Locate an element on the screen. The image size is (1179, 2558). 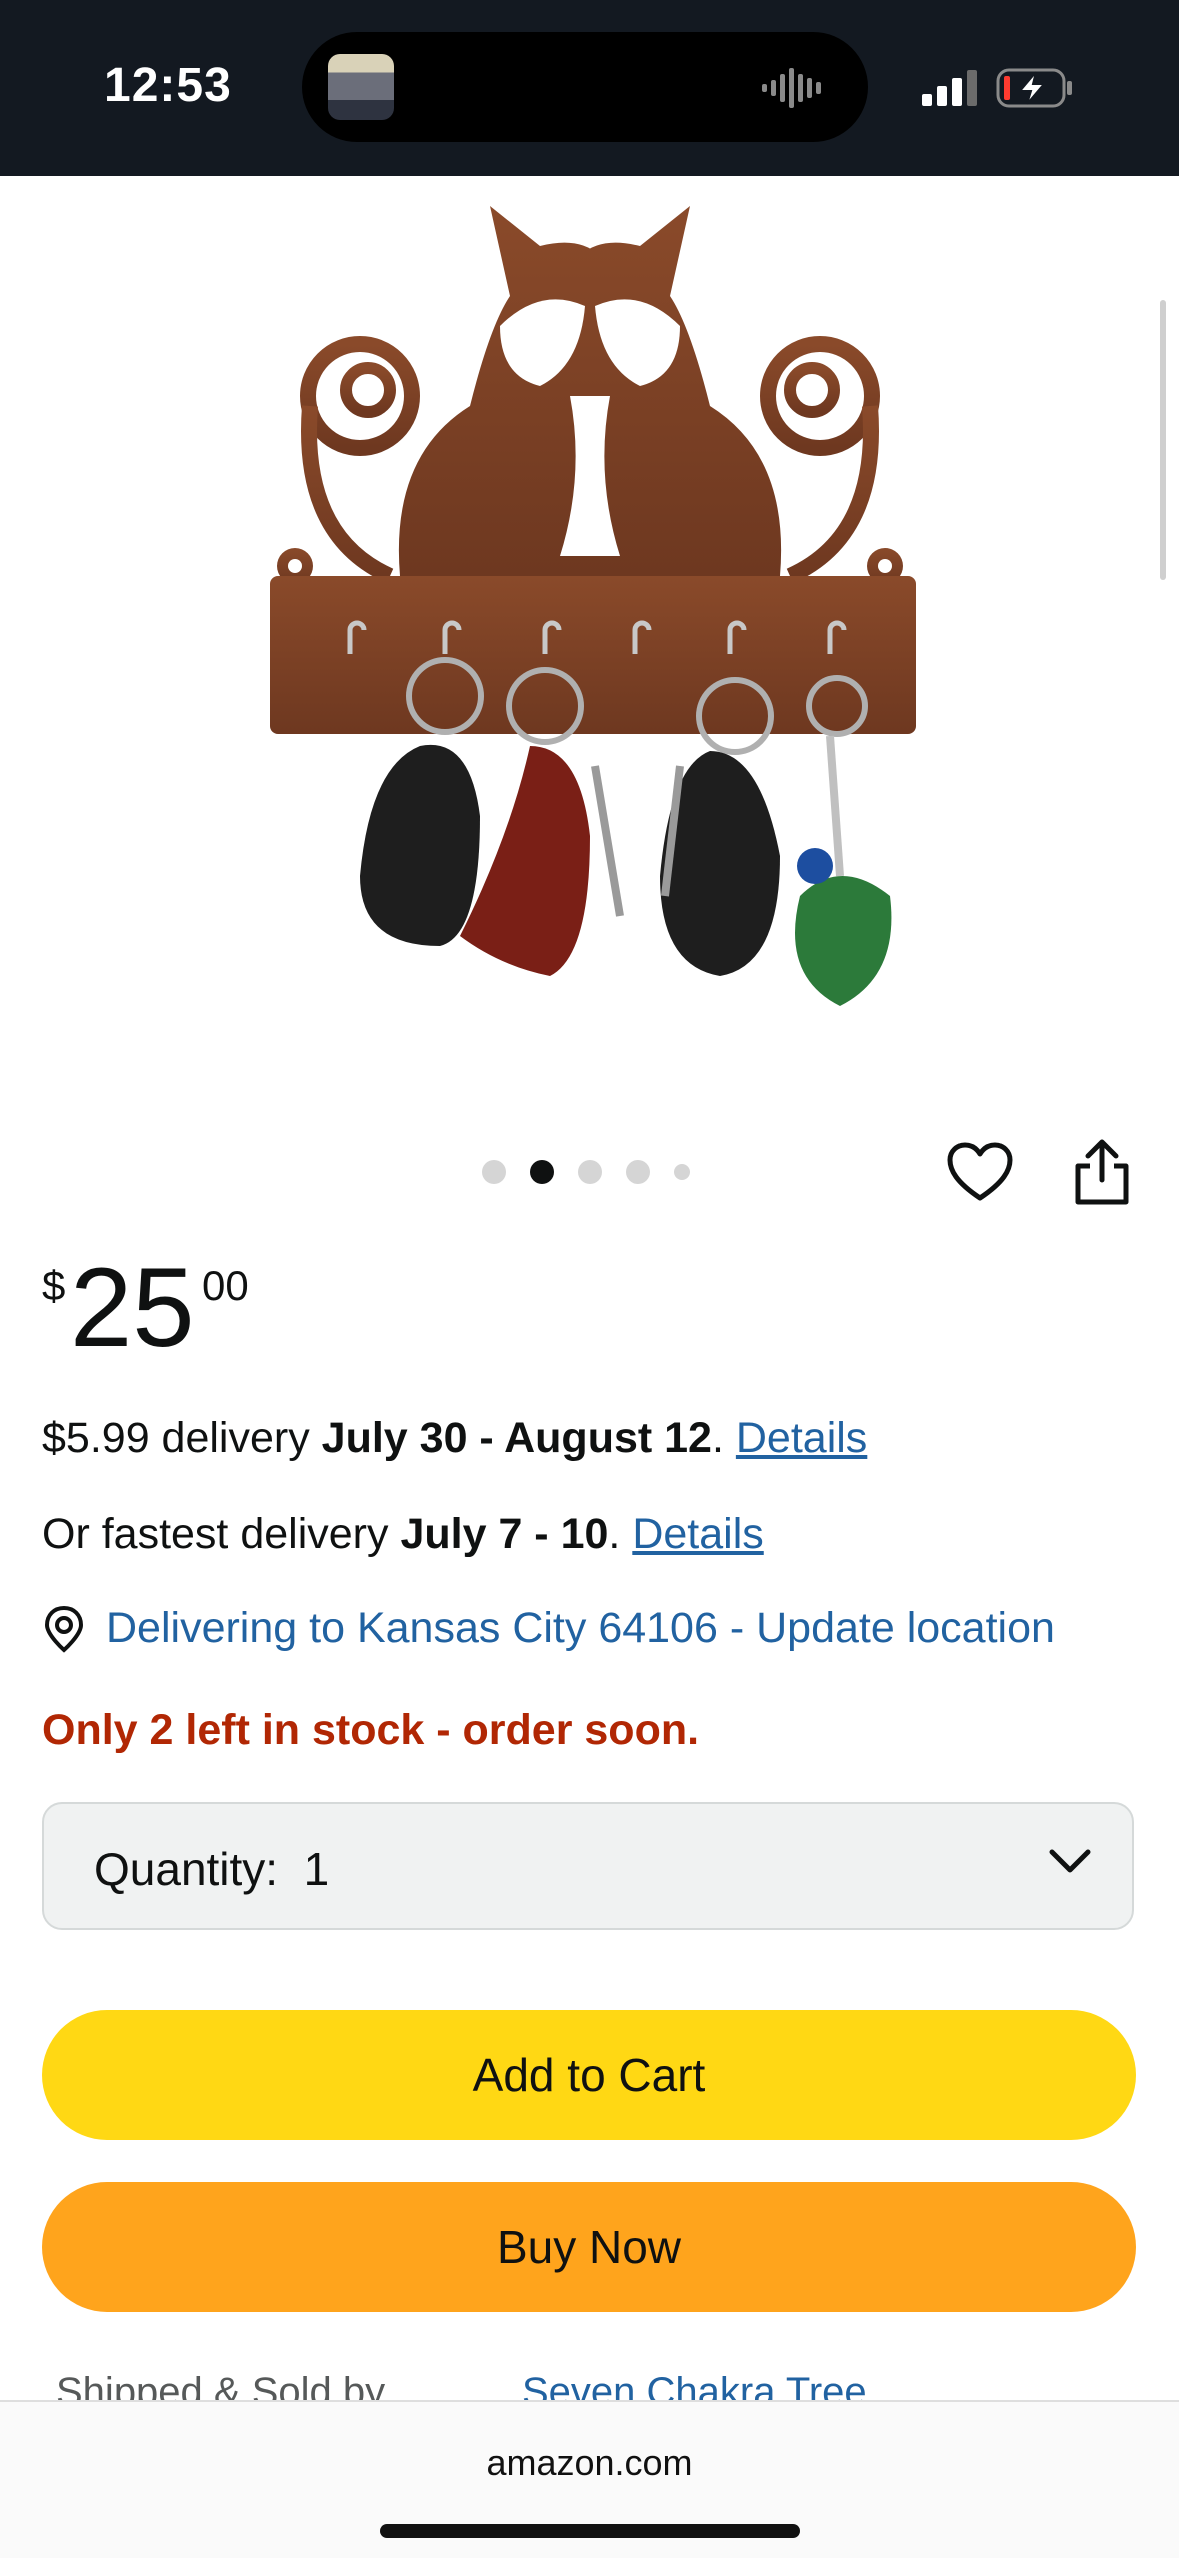
audio-waveform-icon is located at coordinates (791, 88).